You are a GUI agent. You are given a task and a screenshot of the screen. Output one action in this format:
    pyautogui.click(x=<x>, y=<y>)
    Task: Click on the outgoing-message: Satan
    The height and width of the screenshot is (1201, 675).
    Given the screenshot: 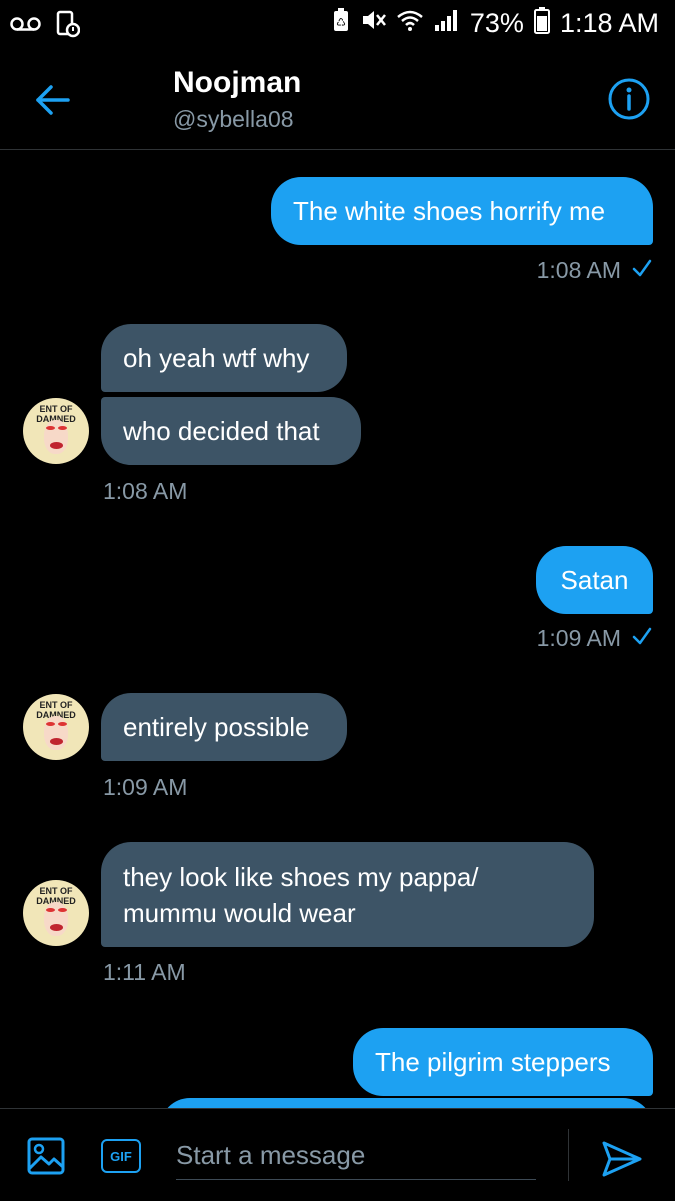 What is the action you would take?
    pyautogui.click(x=594, y=580)
    